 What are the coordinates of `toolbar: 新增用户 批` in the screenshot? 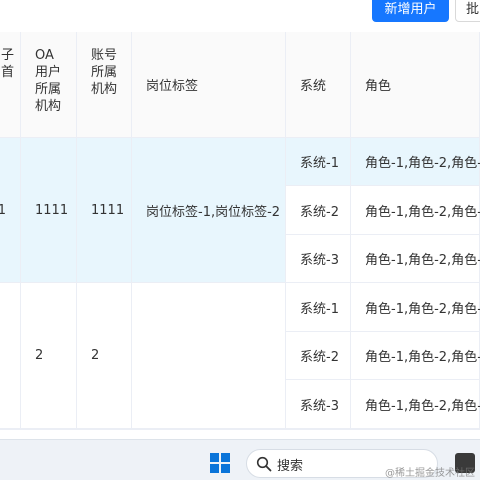 It's located at (240, 16).